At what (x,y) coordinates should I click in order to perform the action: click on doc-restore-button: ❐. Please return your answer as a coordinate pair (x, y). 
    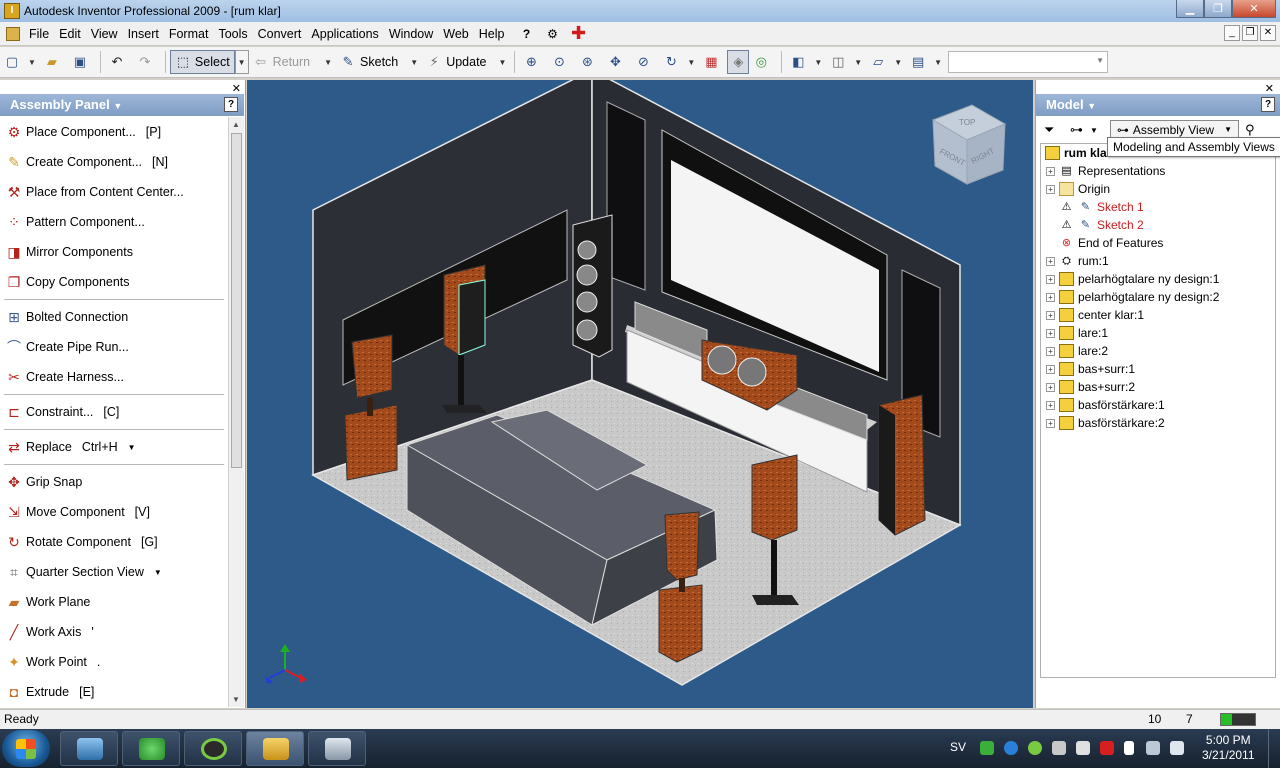
    Looking at the image, I should click on (1250, 33).